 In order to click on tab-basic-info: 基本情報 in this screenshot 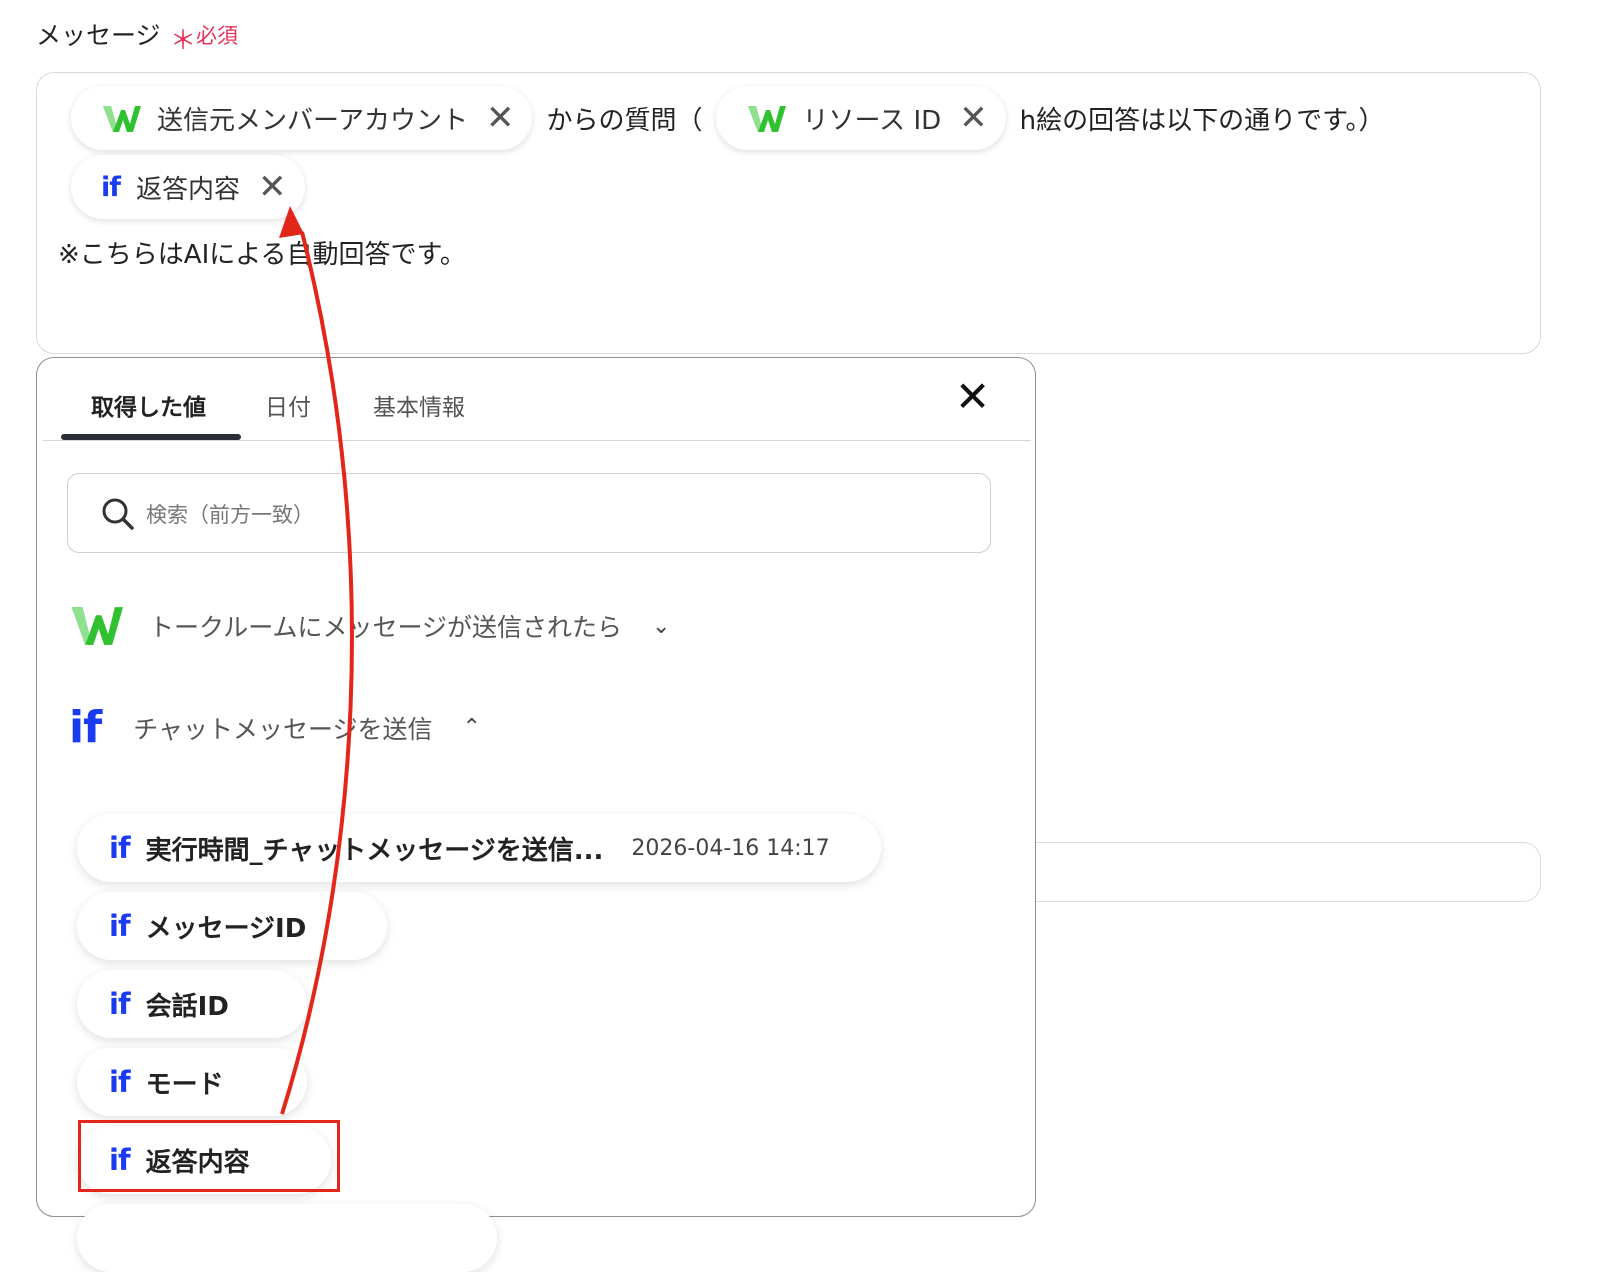, I will do `click(419, 405)`.